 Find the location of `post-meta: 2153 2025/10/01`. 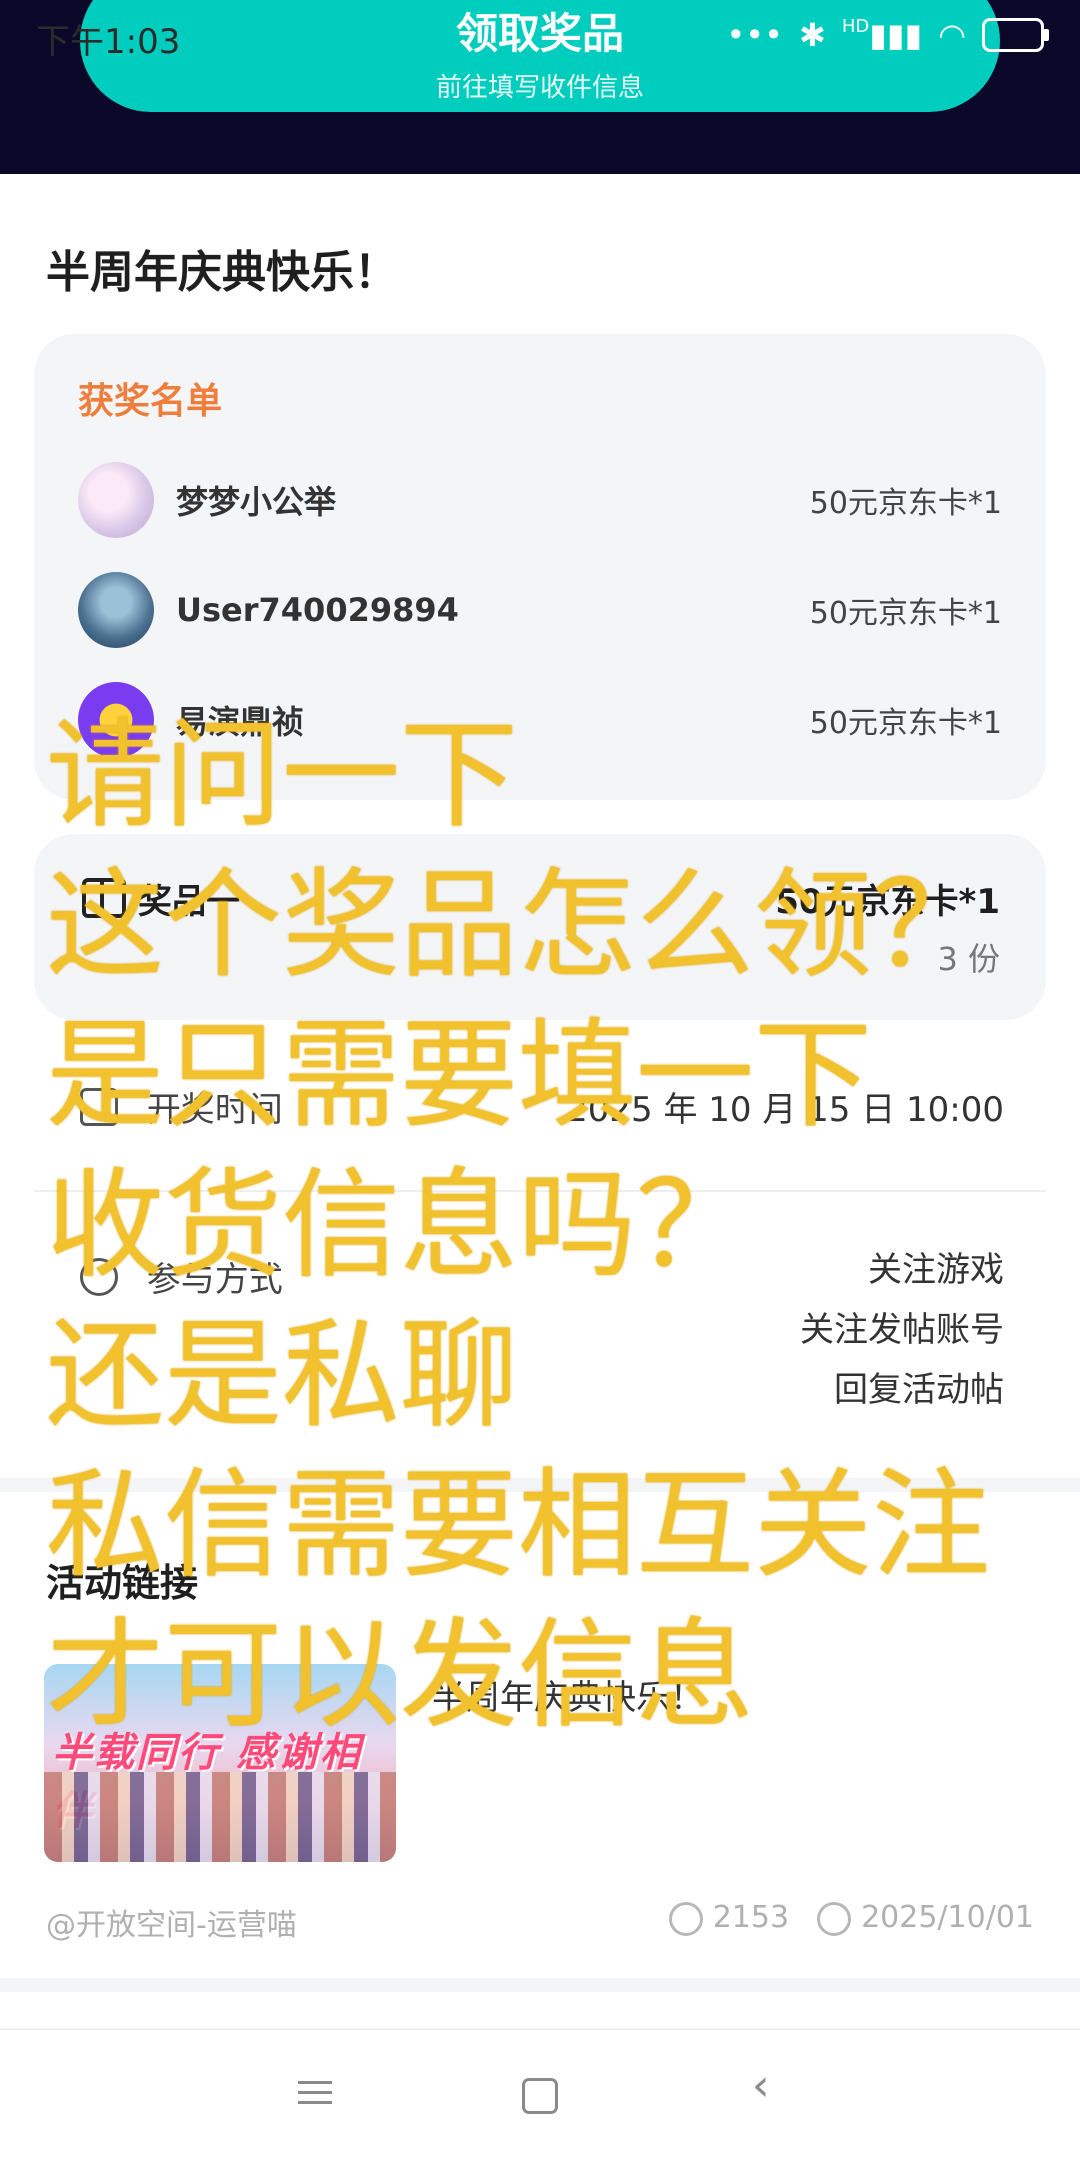

post-meta: 2153 2025/10/01 is located at coordinates (851, 1918).